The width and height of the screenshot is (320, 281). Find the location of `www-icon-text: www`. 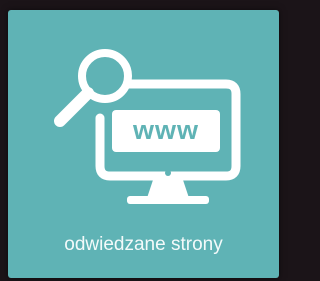

www-icon-text: www is located at coordinates (165, 130).